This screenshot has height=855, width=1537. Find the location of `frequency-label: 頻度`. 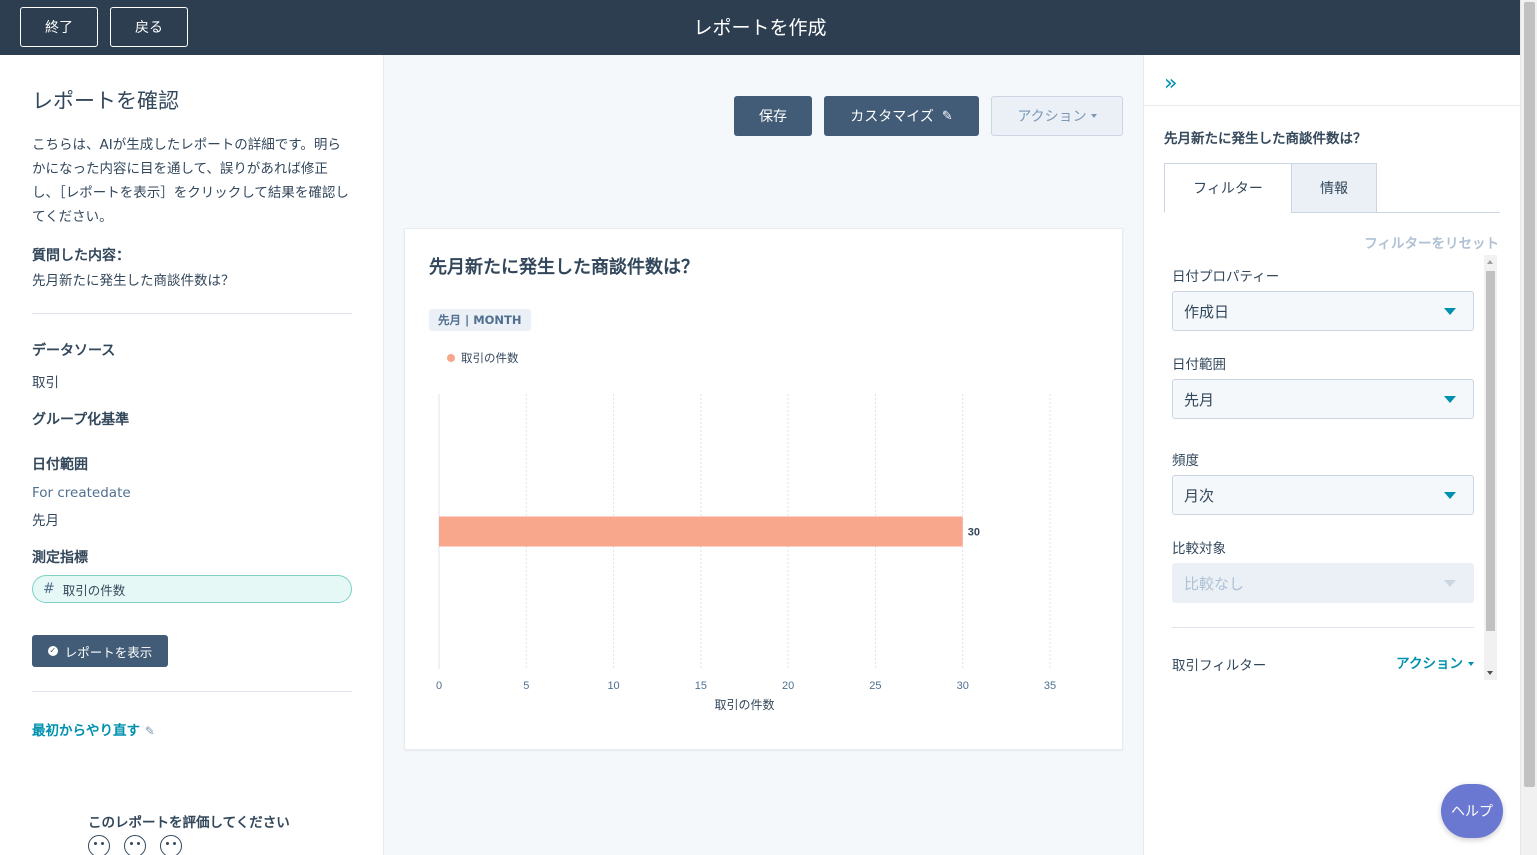

frequency-label: 頻度 is located at coordinates (1185, 461).